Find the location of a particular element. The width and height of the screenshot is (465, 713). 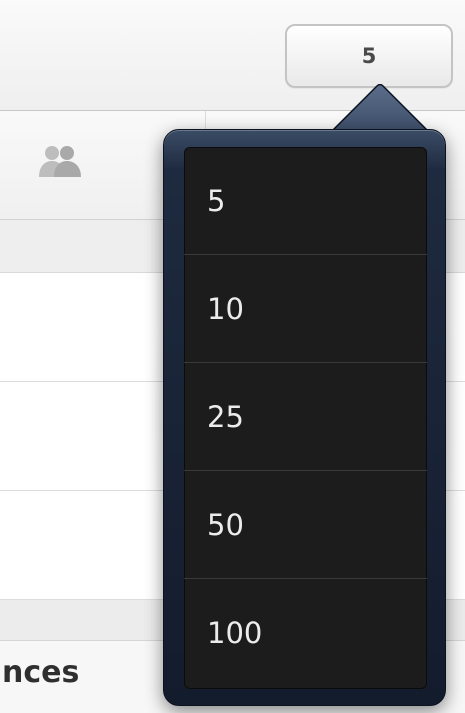

page-size-option: 25 is located at coordinates (305, 417).